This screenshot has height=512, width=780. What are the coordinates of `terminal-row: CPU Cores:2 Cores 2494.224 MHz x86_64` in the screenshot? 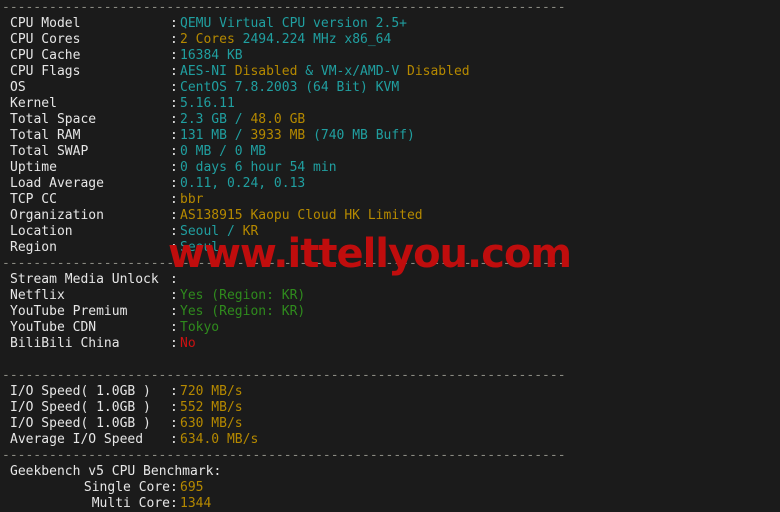 It's located at (390, 40).